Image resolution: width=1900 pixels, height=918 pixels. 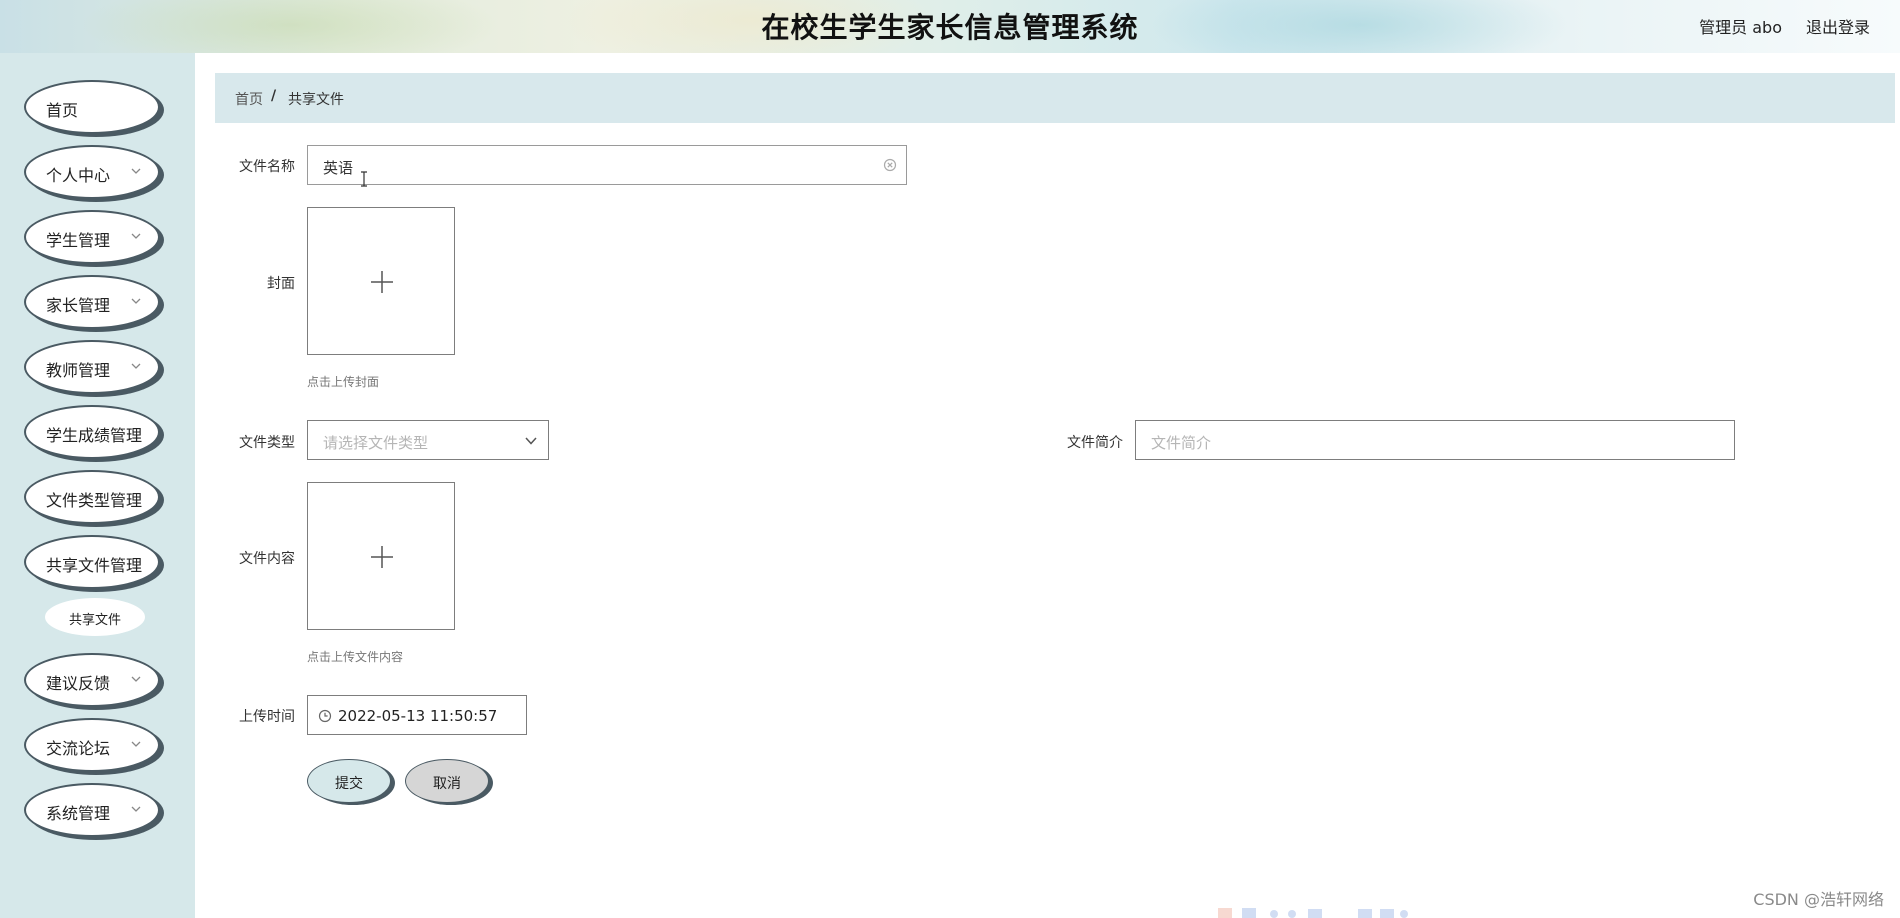 I want to click on submit-button: 提交, so click(x=349, y=781).